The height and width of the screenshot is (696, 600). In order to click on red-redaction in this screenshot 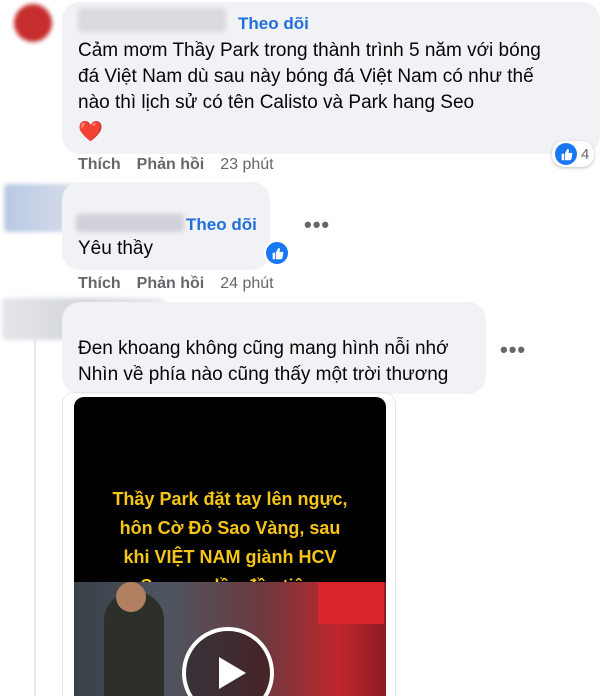, I will do `click(351, 603)`.